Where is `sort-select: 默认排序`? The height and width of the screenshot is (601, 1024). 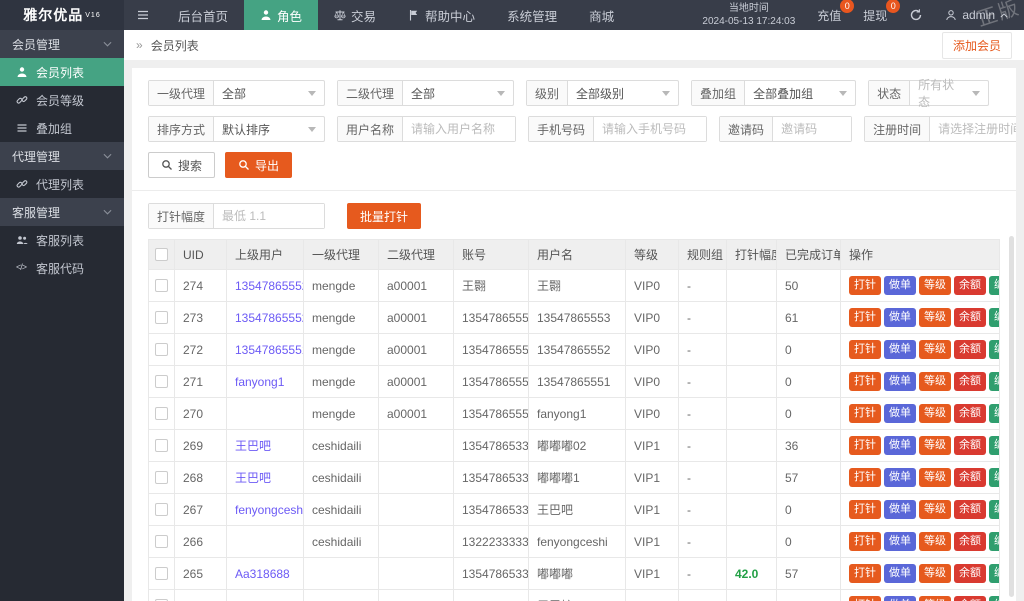 sort-select: 默认排序 is located at coordinates (269, 129).